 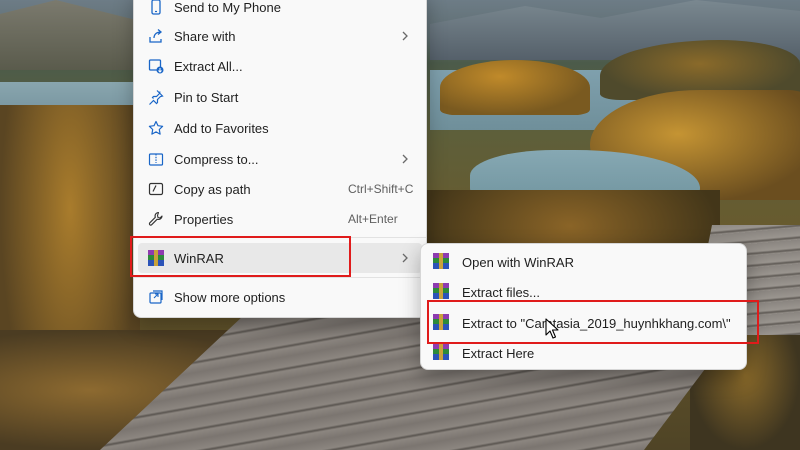 What do you see at coordinates (206, 97) in the screenshot?
I see `menu-item-label: Pin to Start` at bounding box center [206, 97].